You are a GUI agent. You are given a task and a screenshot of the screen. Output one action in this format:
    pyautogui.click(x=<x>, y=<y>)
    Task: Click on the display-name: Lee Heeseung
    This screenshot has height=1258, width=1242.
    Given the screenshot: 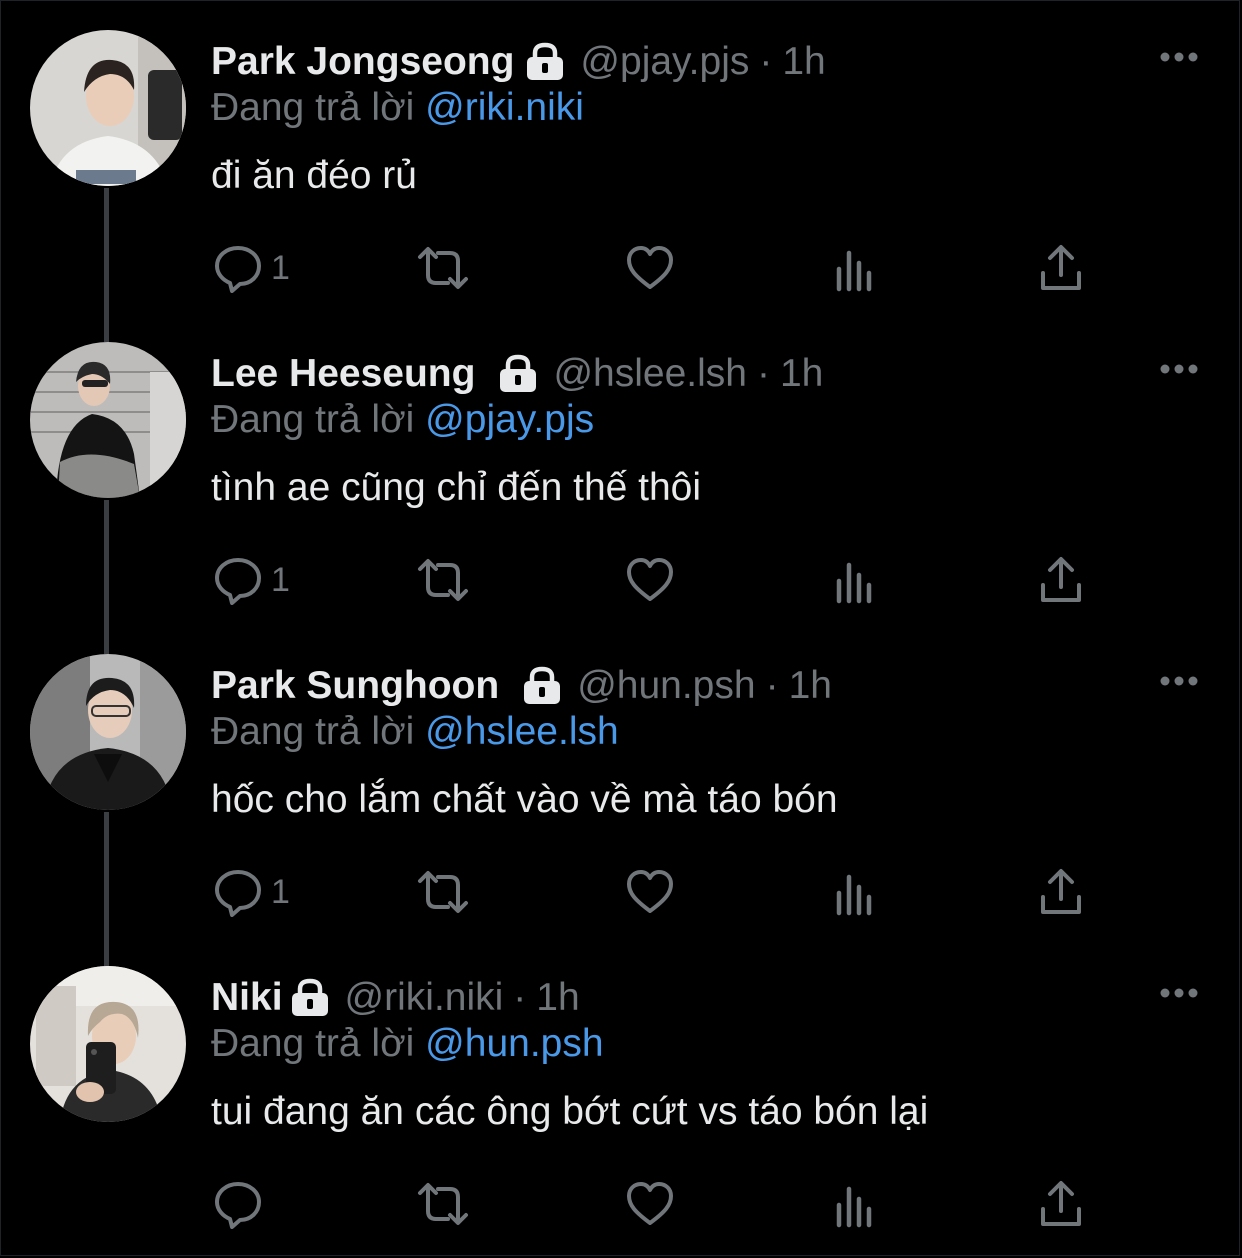 What is the action you would take?
    pyautogui.click(x=343, y=374)
    